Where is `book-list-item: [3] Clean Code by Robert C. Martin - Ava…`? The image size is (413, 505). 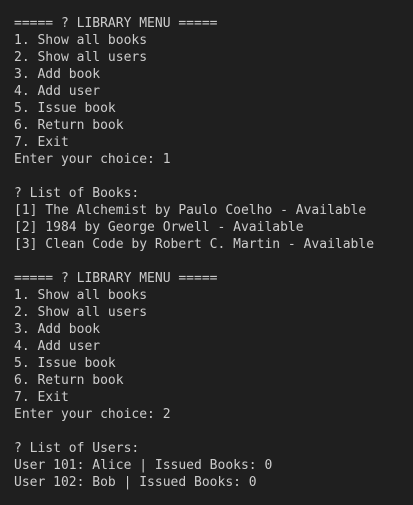
book-list-item: [3] Clean Code by Robert C. Martin - Ava… is located at coordinates (194, 244).